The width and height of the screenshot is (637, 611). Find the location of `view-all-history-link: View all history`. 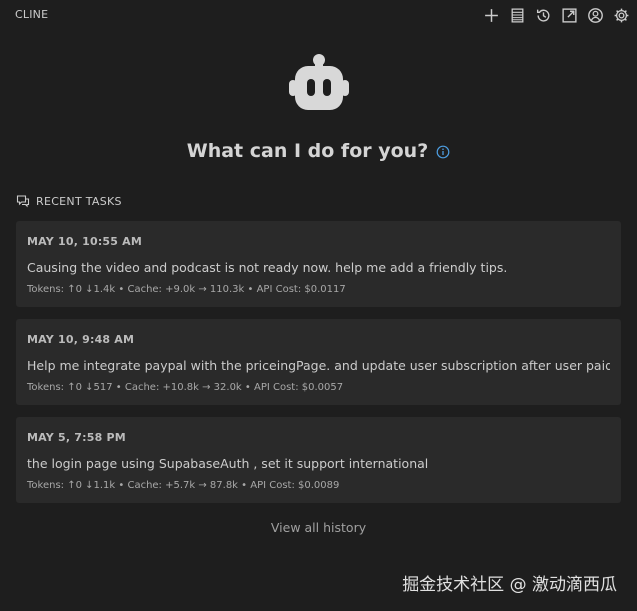

view-all-history-link: View all history is located at coordinates (318, 527).